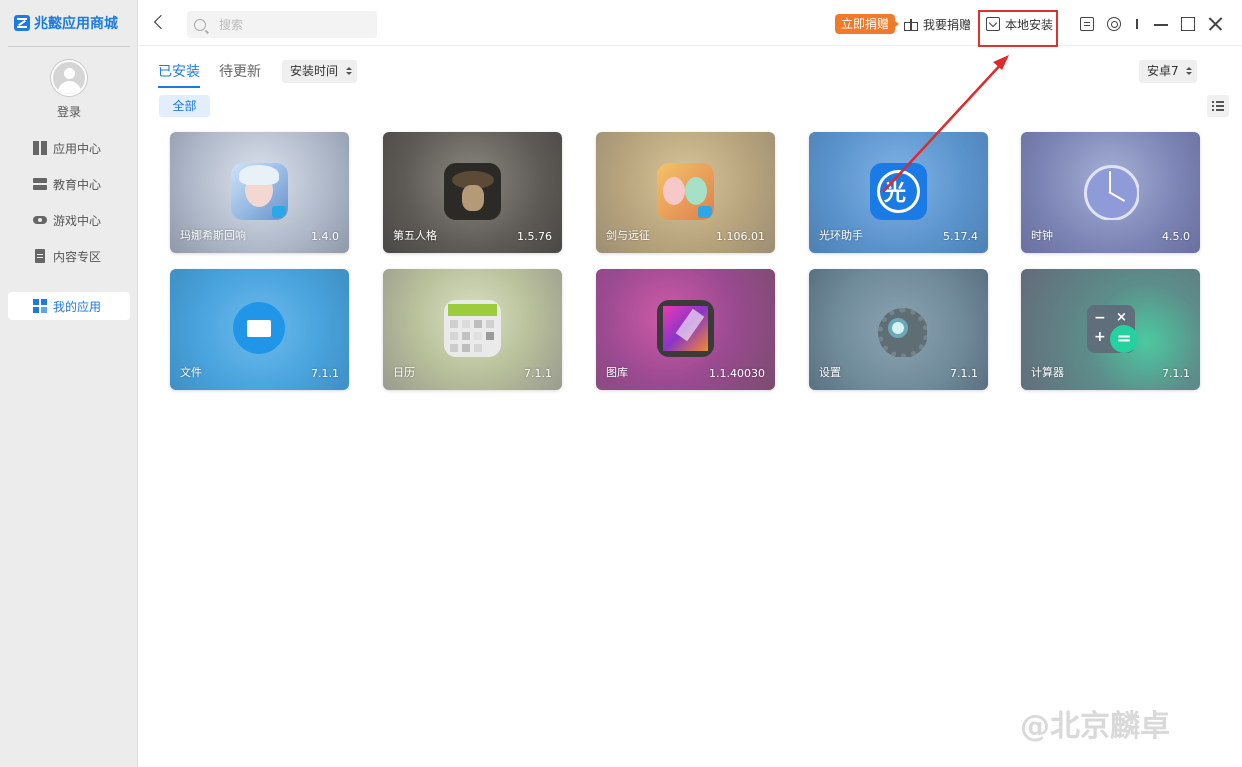 This screenshot has height=767, width=1242. What do you see at coordinates (1188, 24) in the screenshot?
I see `maximize-icon` at bounding box center [1188, 24].